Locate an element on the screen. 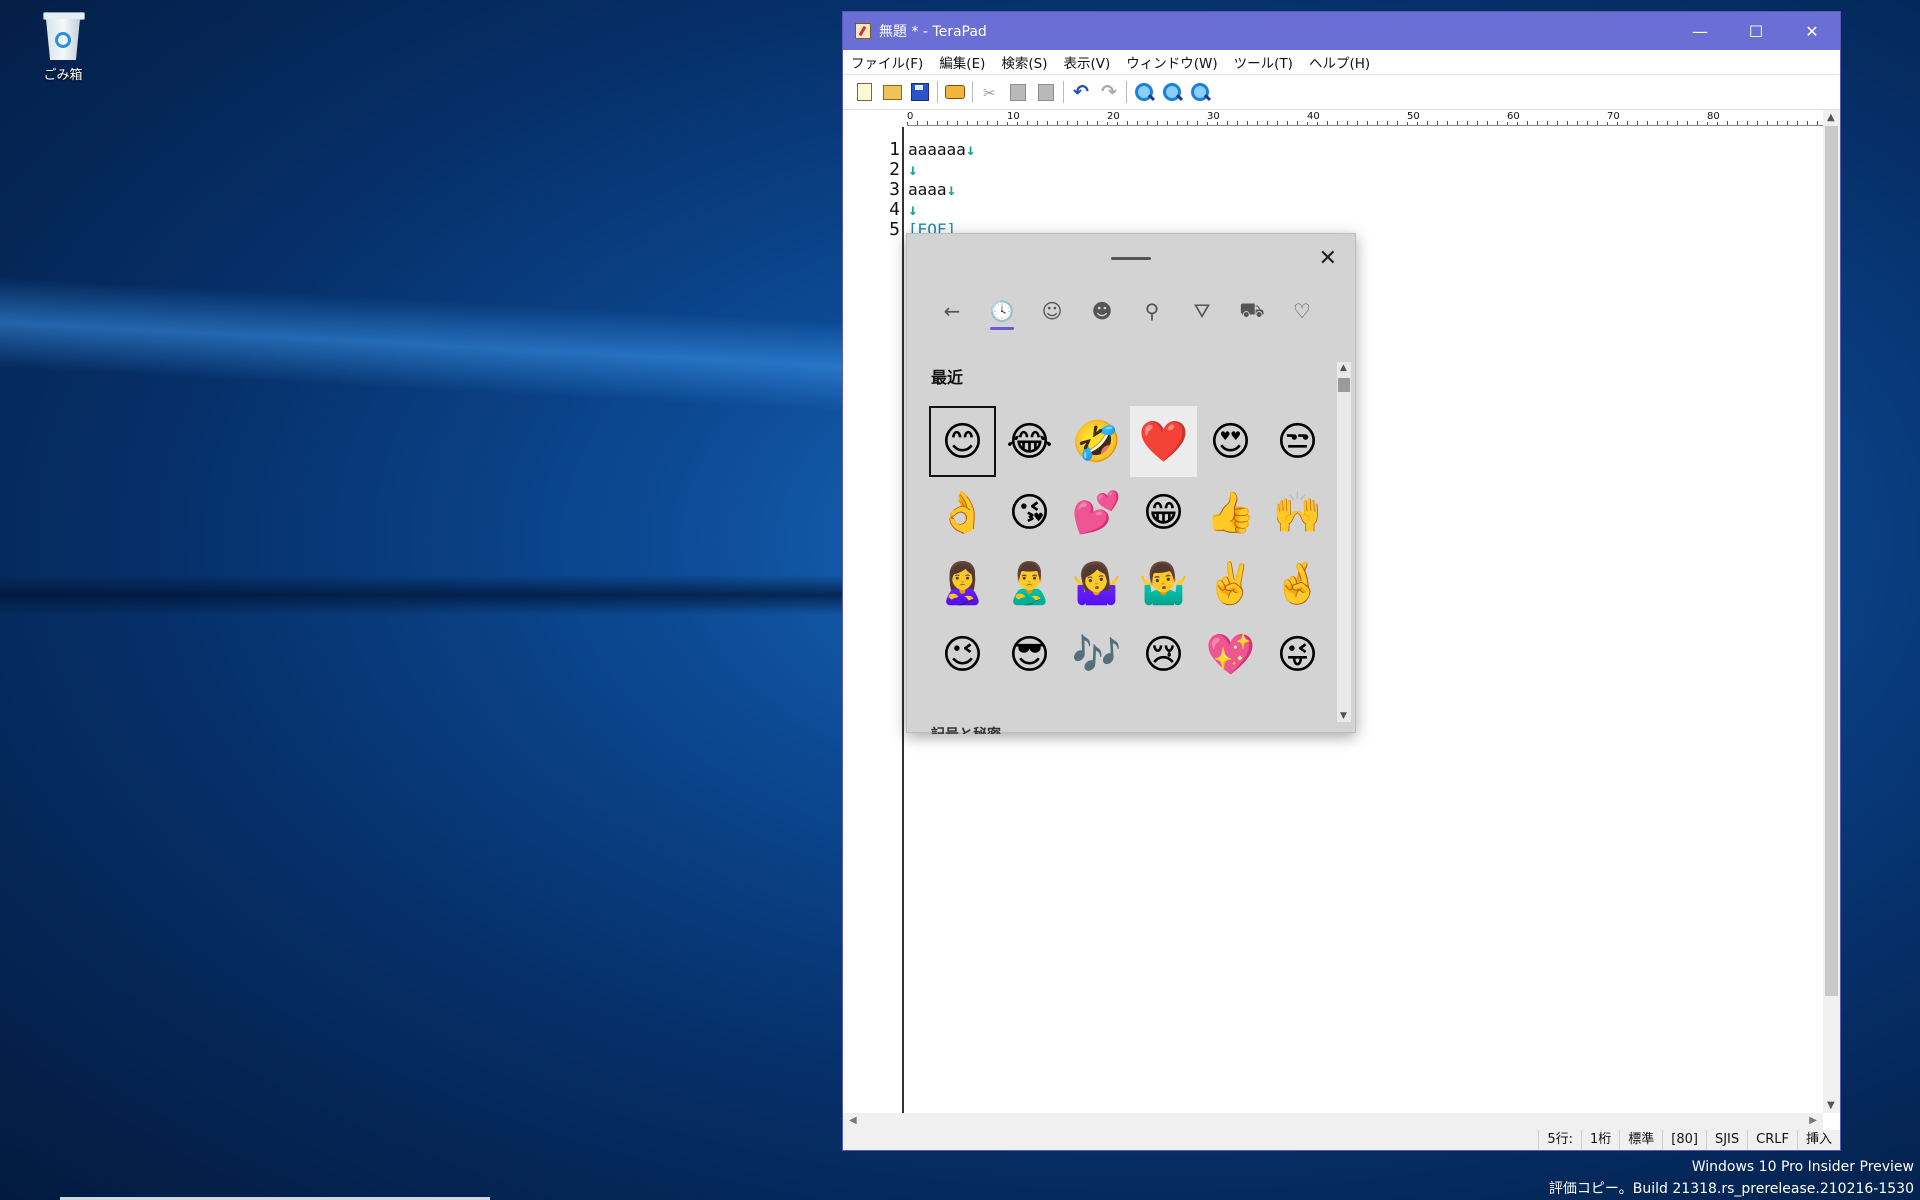 The image size is (1920, 1200). back-arrow-icon: ← is located at coordinates (952, 311).